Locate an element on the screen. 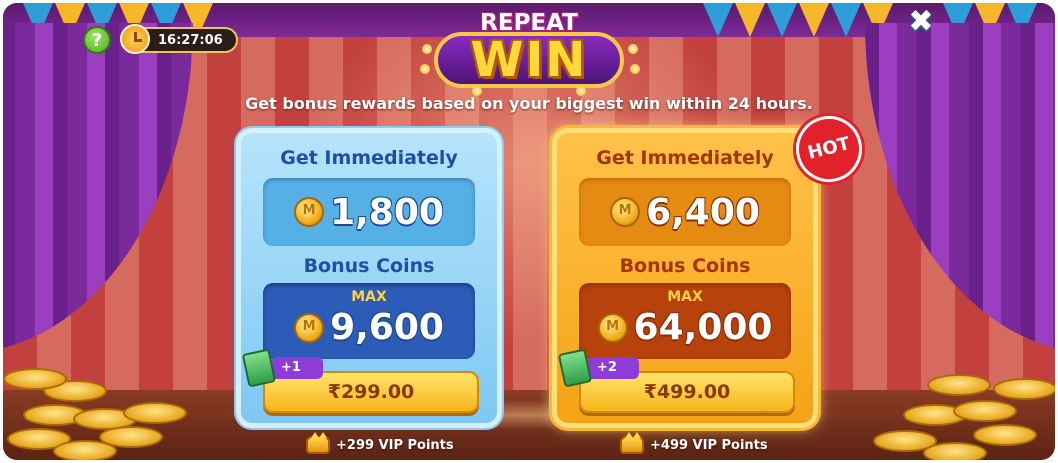 Image resolution: width=1058 pixels, height=463 pixels. ticket-bonus-badge: +2 is located at coordinates (598, 368).